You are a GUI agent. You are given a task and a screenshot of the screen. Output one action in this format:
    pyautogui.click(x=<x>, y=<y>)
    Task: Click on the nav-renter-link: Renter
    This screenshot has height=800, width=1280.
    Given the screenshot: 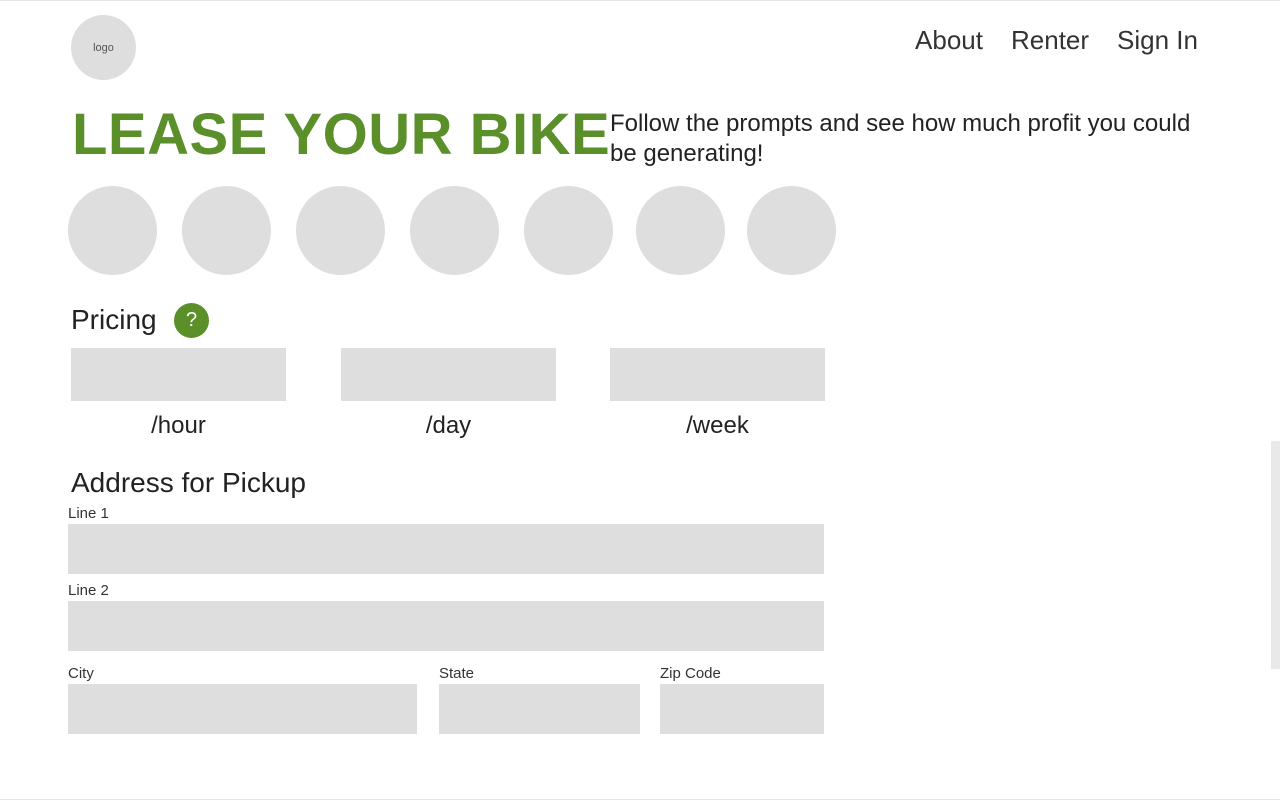 What is the action you would take?
    pyautogui.click(x=1050, y=40)
    